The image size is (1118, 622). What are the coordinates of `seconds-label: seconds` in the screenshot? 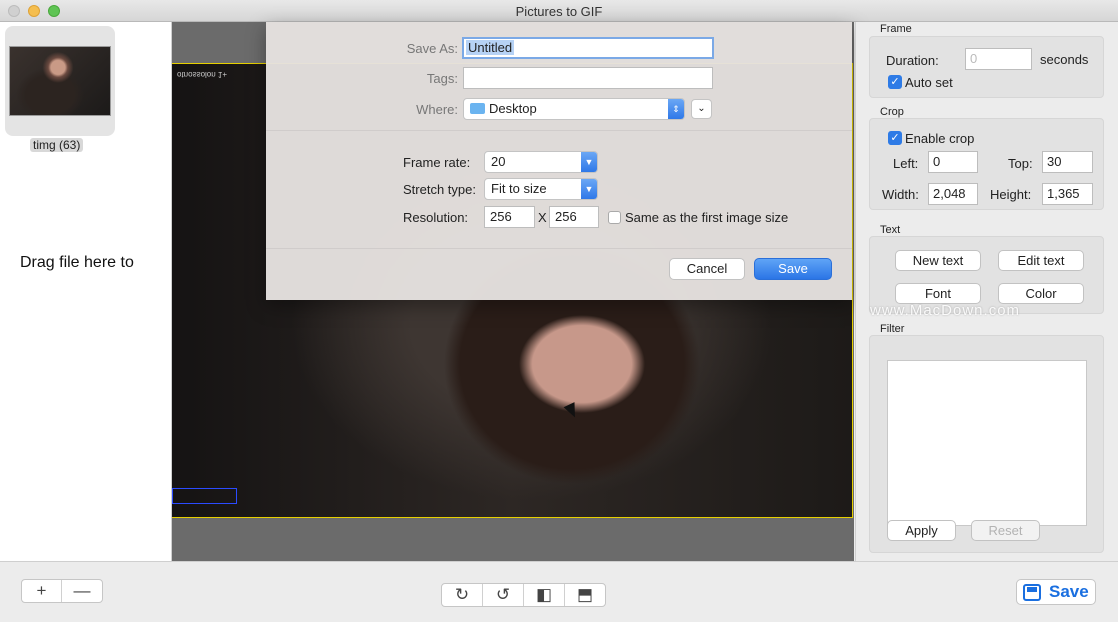 It's located at (1064, 59).